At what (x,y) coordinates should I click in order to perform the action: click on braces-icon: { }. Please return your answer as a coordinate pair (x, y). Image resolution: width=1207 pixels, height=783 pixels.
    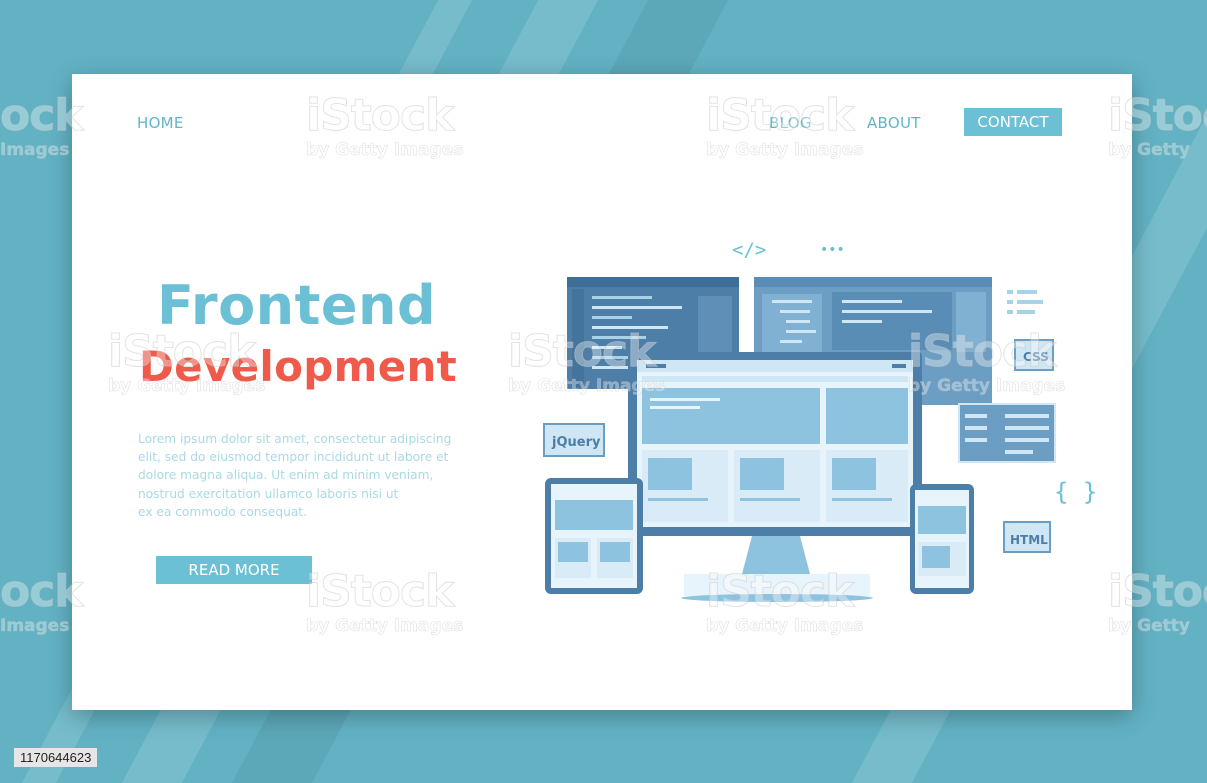
    Looking at the image, I should click on (1075, 492).